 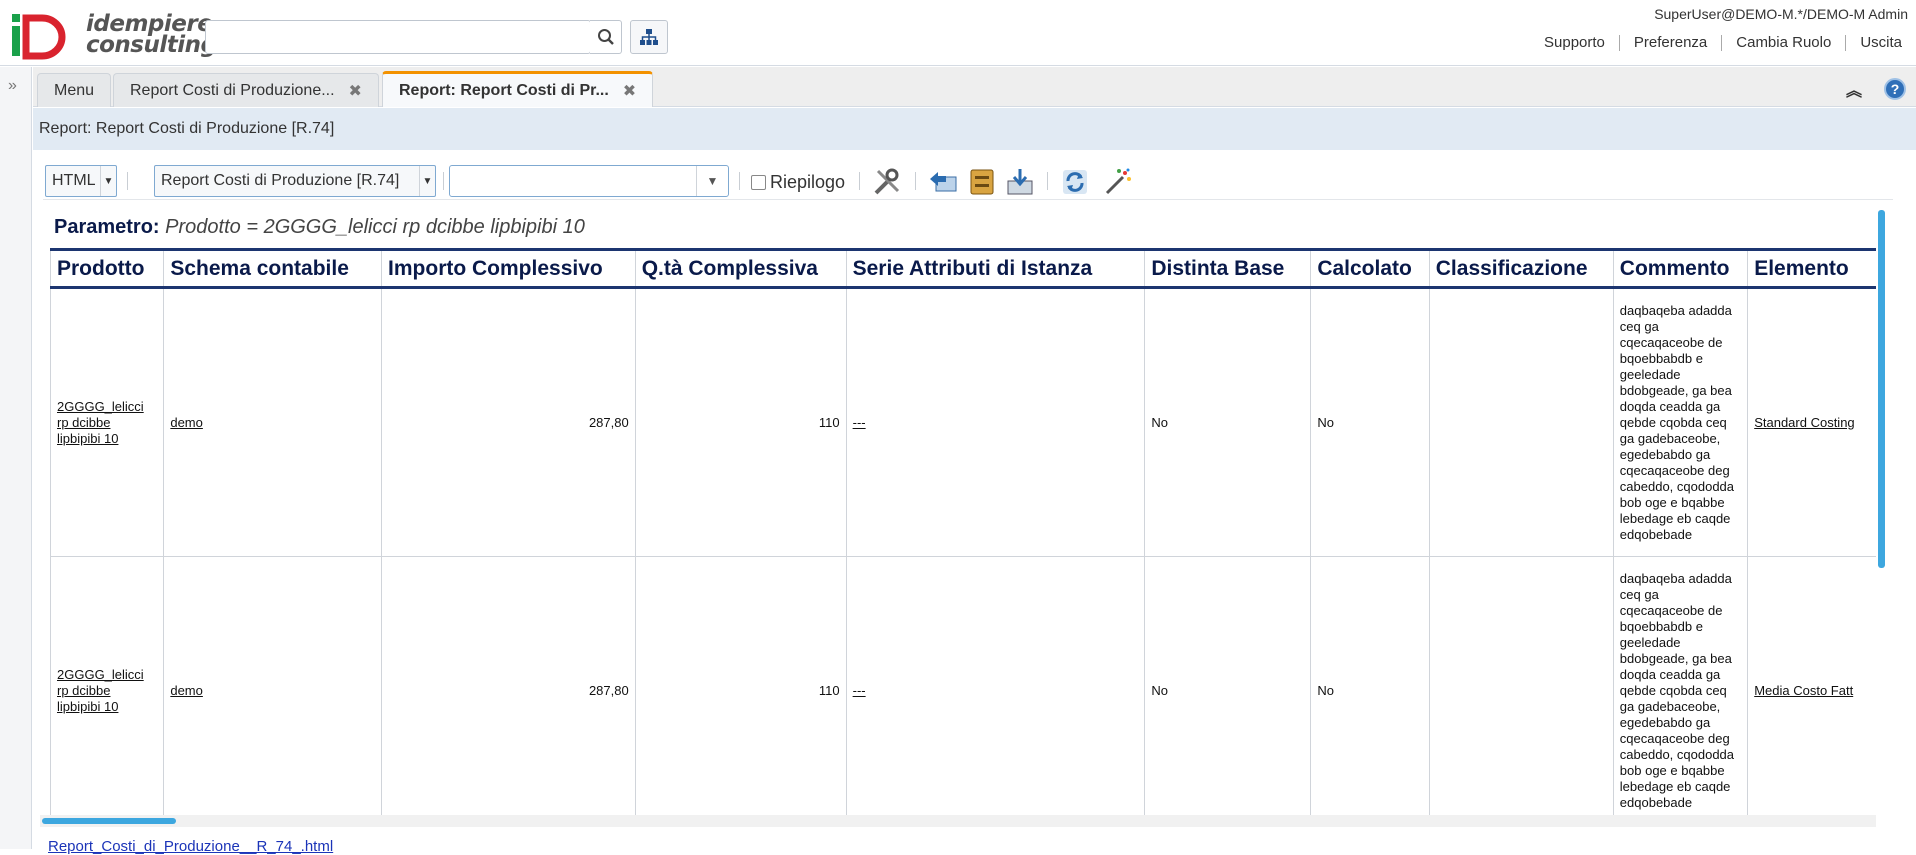 I want to click on tab-label: Menu, so click(x=74, y=90).